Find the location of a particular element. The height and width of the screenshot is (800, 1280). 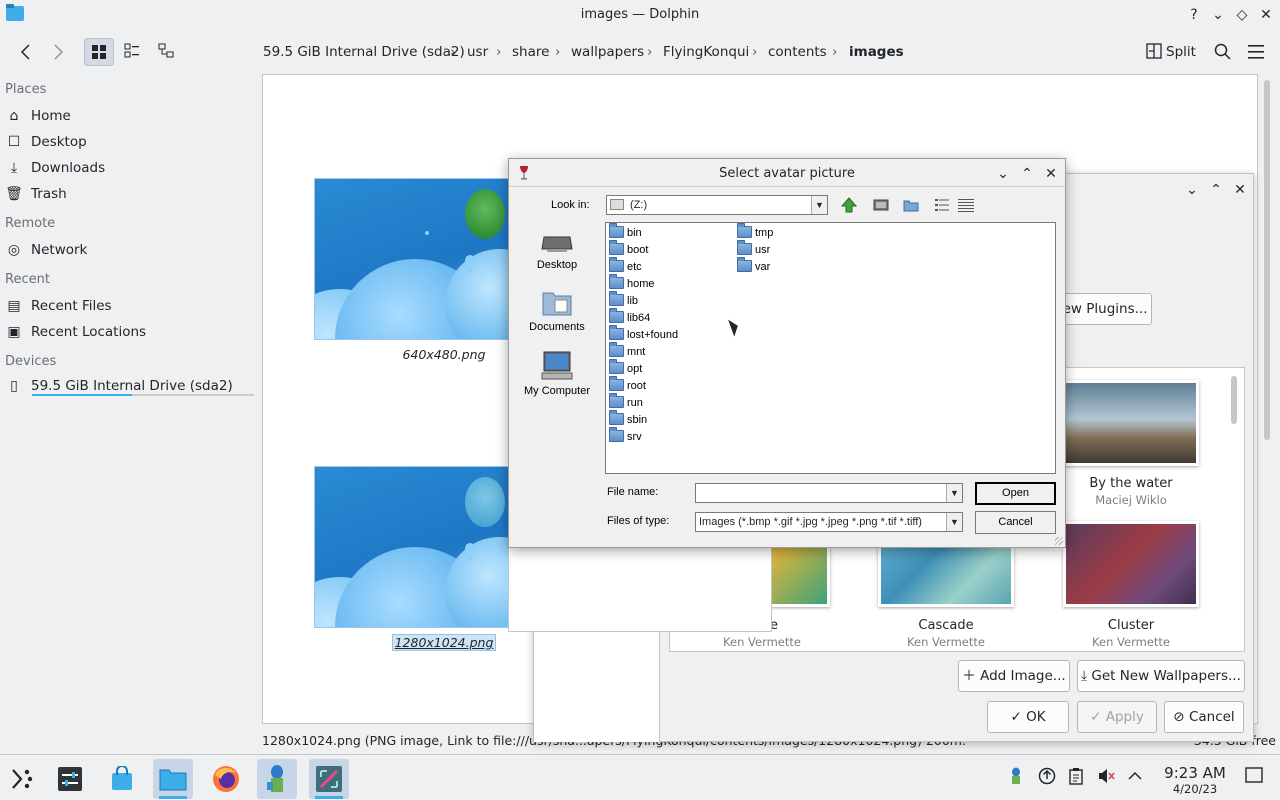

wine-app-icon is located at coordinates (275, 778).